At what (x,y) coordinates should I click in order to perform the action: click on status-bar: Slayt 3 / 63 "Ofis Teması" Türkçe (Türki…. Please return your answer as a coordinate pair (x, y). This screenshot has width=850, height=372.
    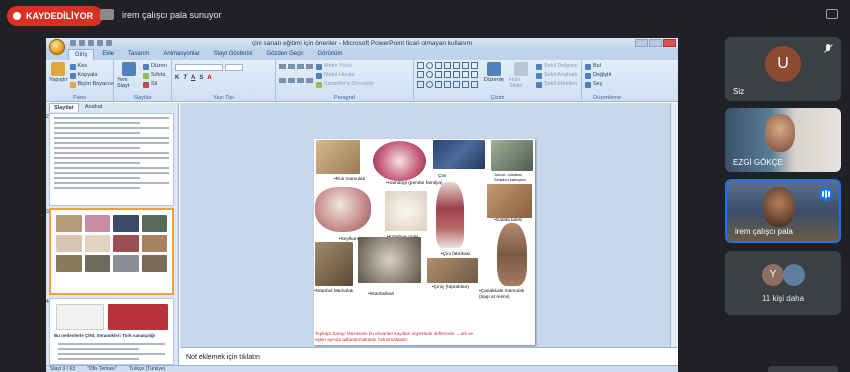
    Looking at the image, I should click on (362, 368).